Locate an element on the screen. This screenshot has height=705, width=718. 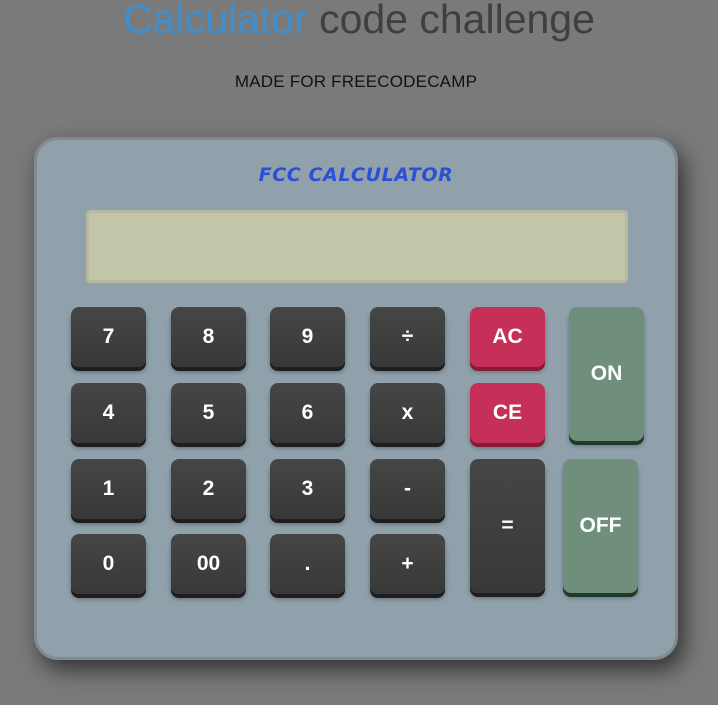
key-9: 9 is located at coordinates (307, 337).